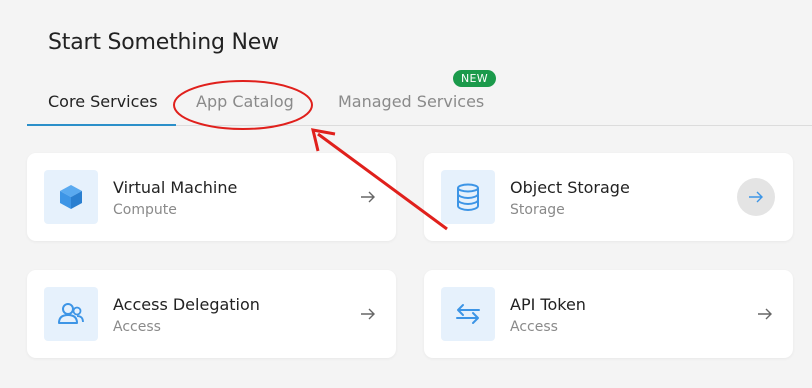  I want to click on card-object-storage: Object Storage Storage, so click(608, 197).